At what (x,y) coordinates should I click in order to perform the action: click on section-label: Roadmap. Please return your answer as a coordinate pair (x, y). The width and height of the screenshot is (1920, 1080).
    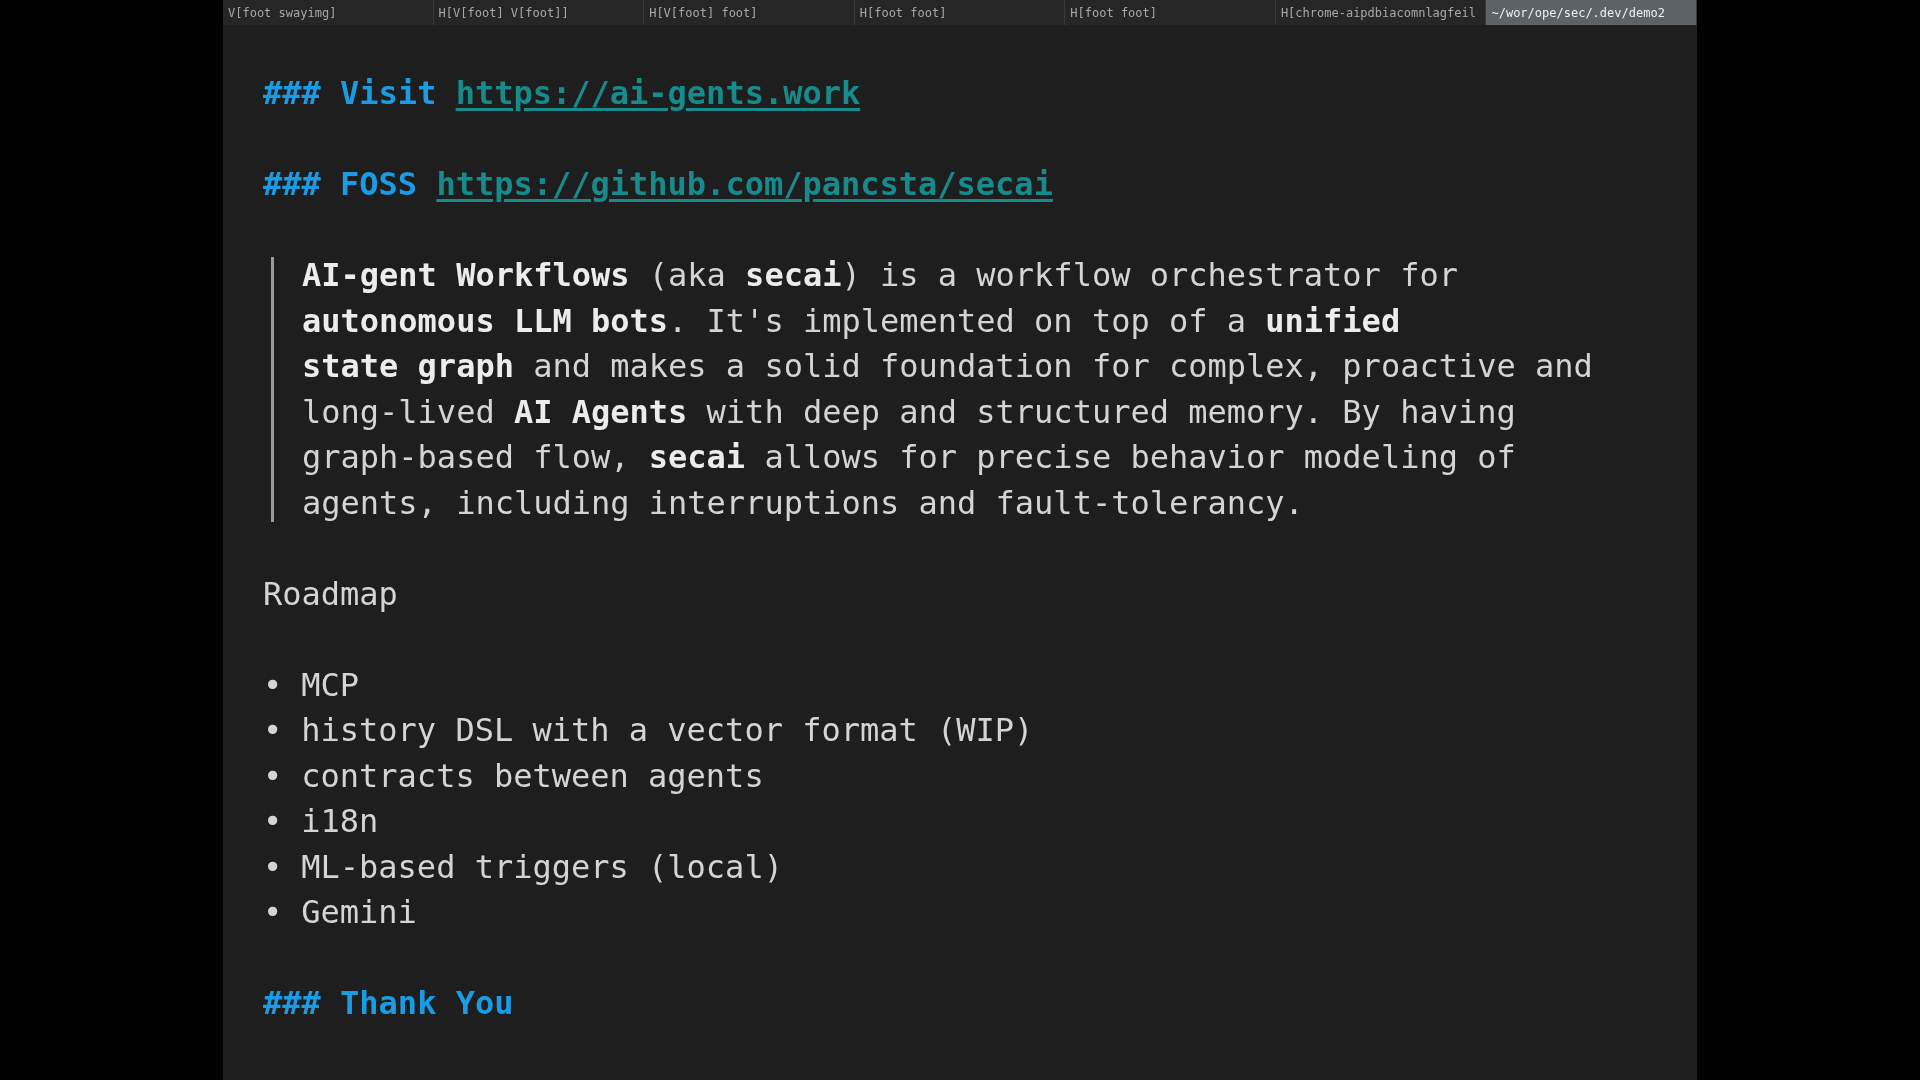
    Looking at the image, I should click on (330, 594).